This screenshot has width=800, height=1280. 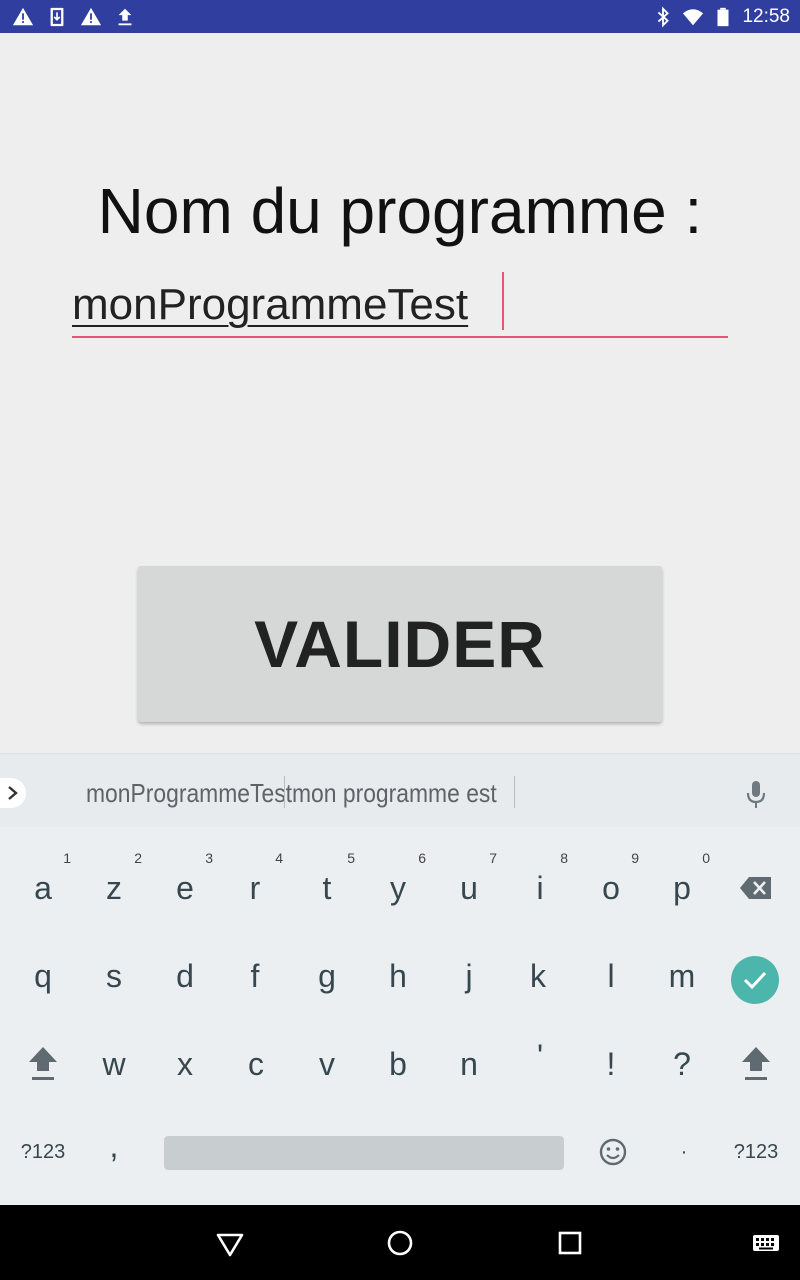 What do you see at coordinates (400, 16) in the screenshot?
I see `status-bar: 12:58` at bounding box center [400, 16].